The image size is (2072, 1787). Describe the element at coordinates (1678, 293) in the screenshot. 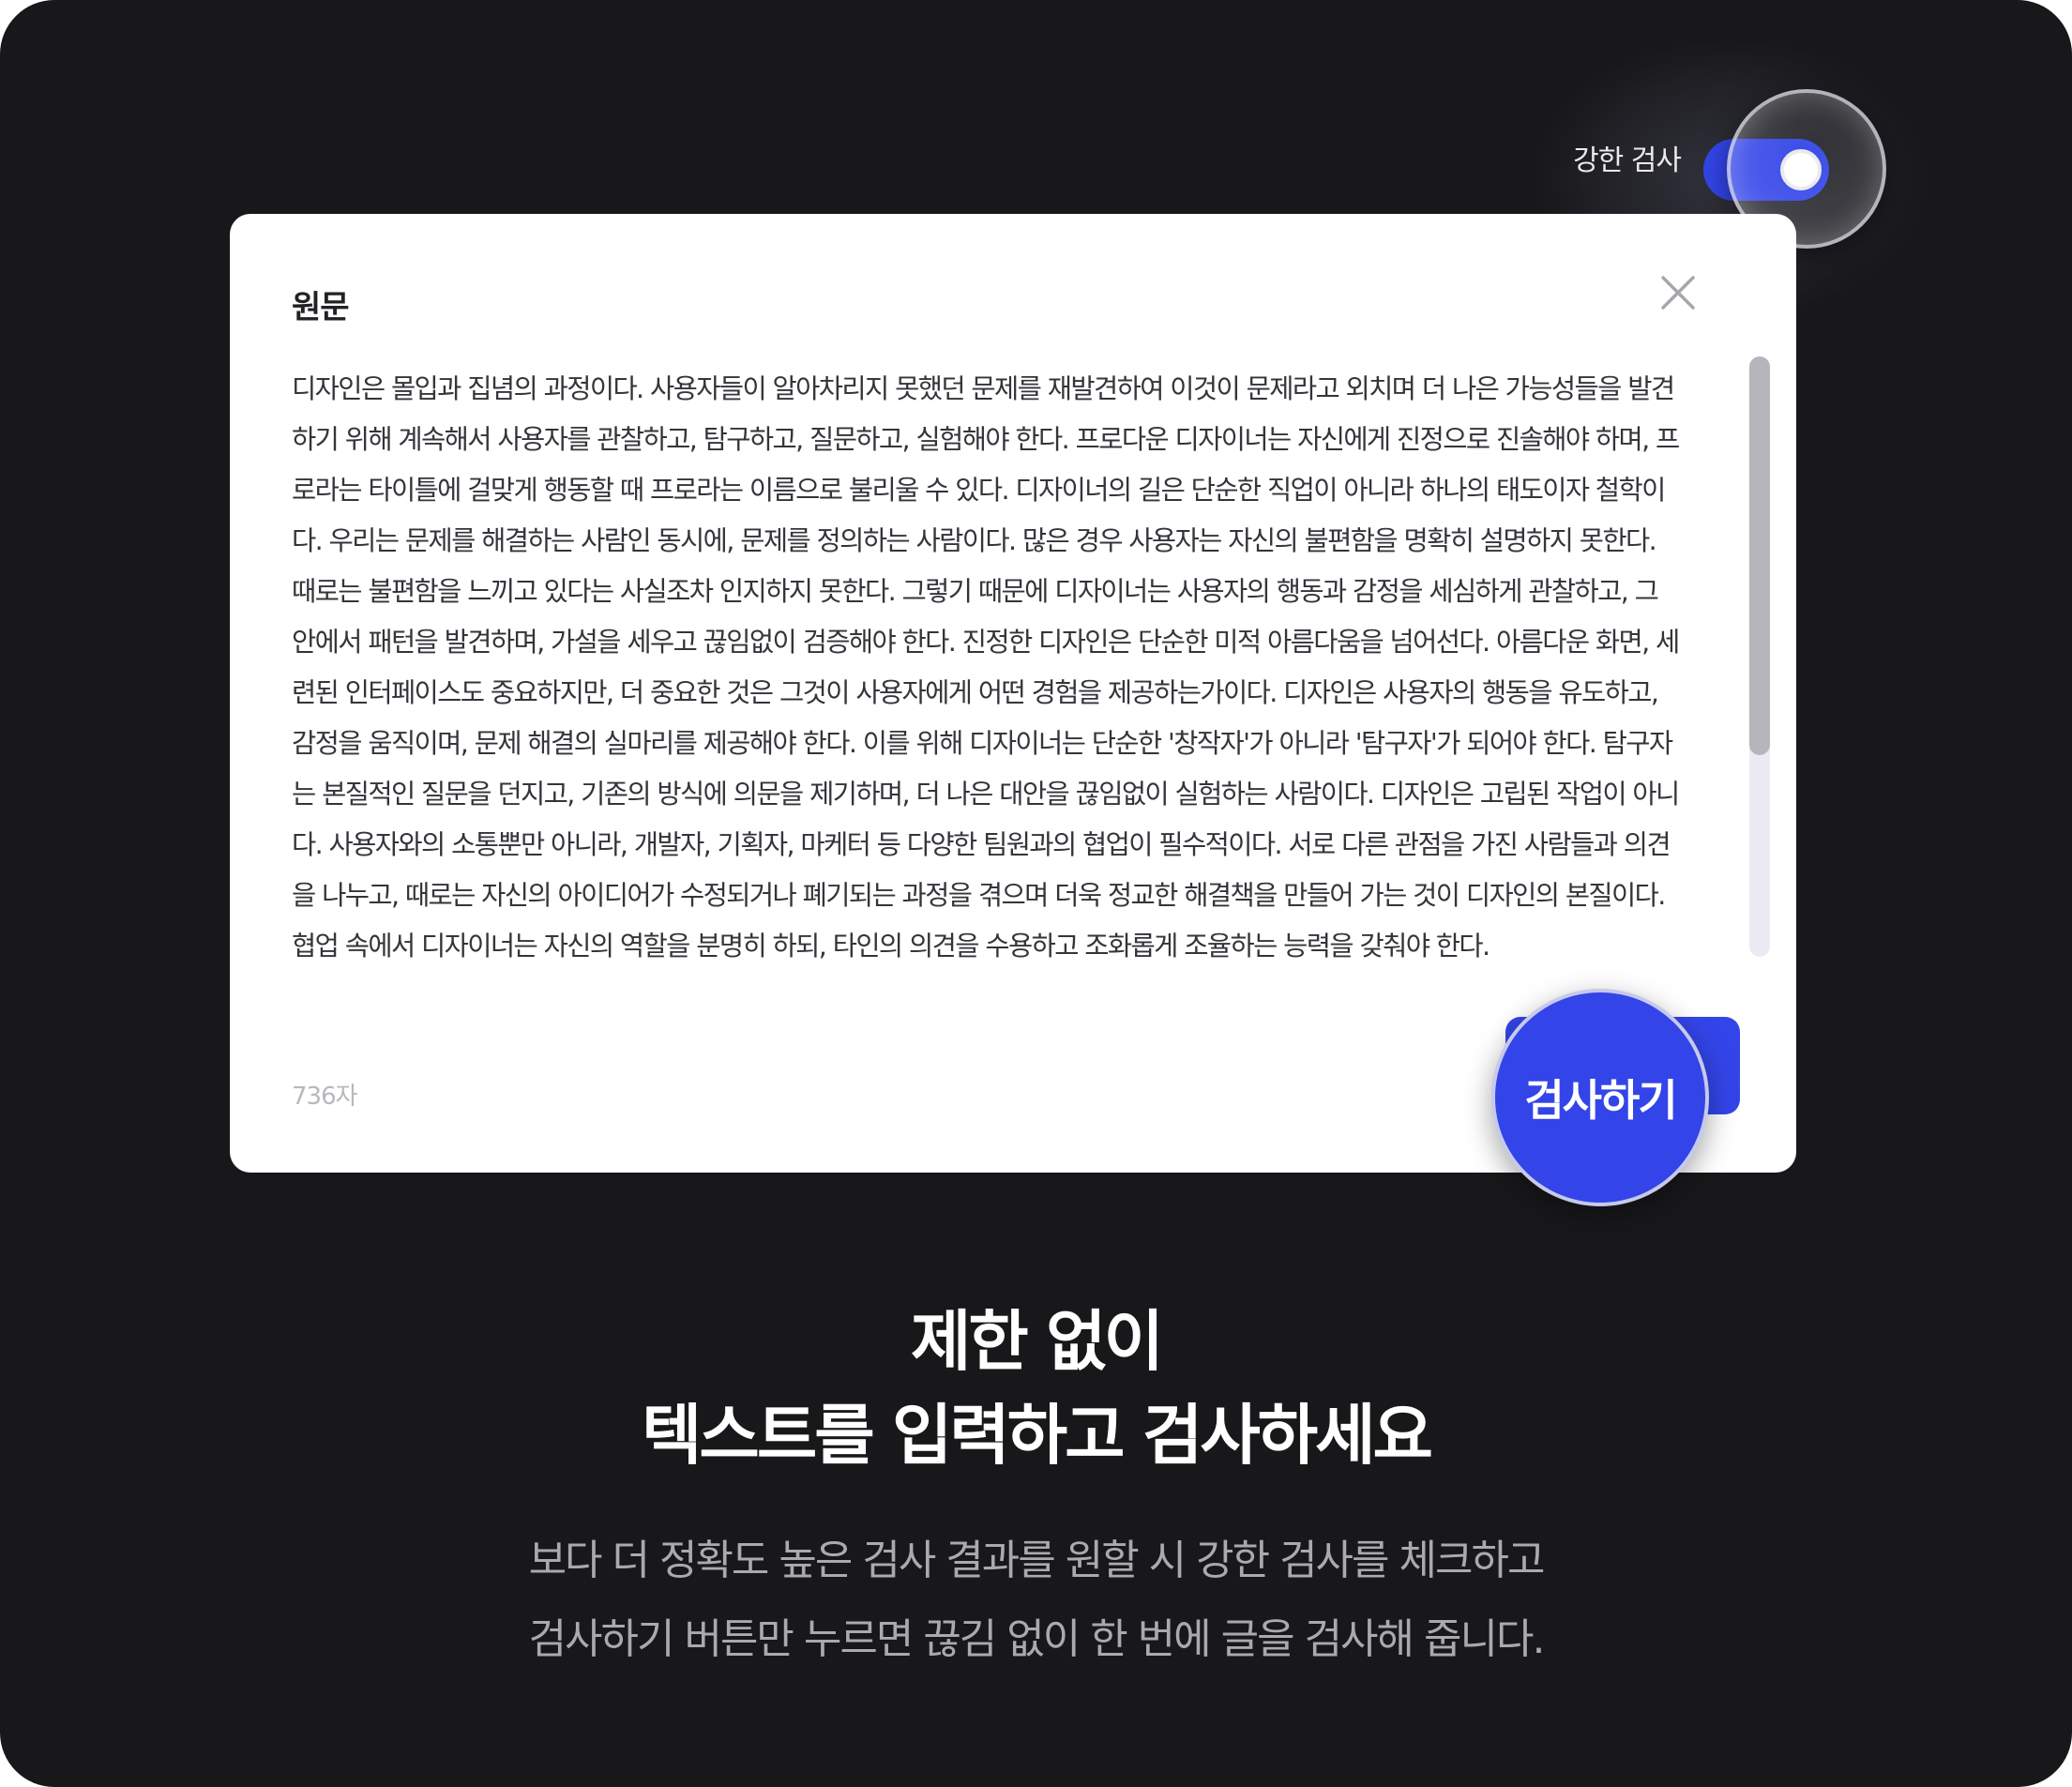

I see `close-icon` at that location.